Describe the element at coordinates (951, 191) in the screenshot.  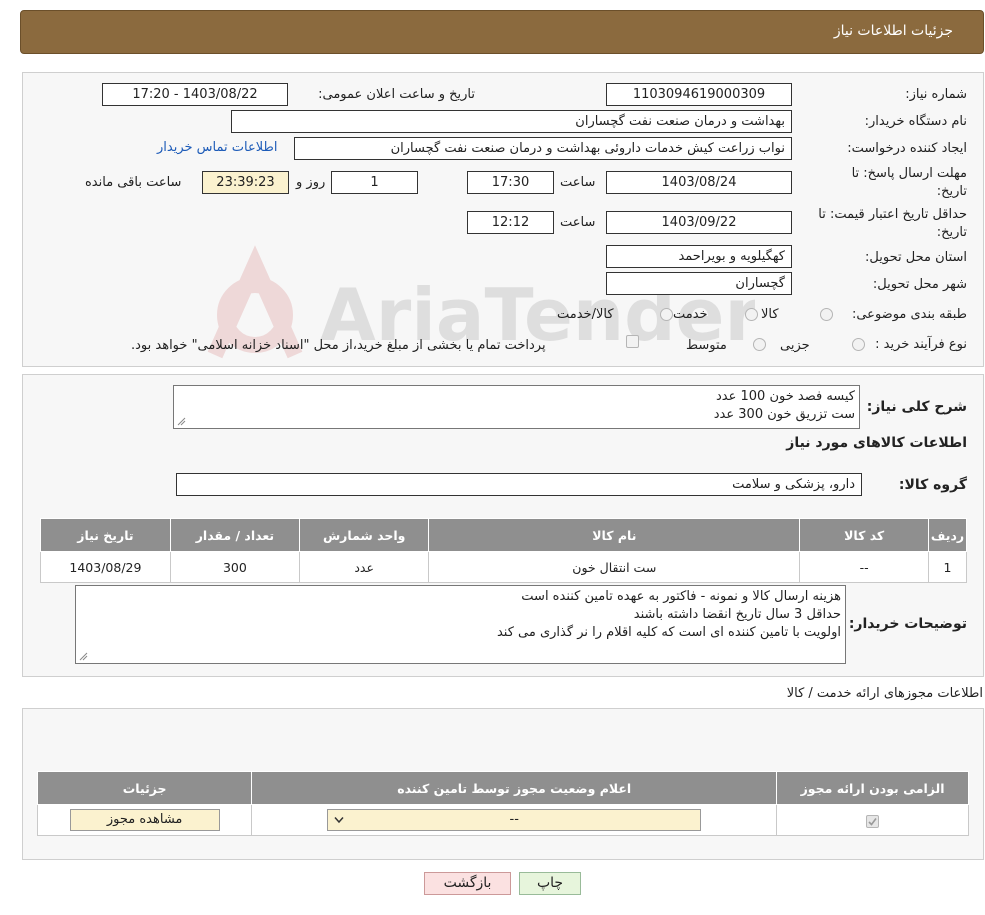
I see `reply-deadline-label-2: تاریخ:` at that location.